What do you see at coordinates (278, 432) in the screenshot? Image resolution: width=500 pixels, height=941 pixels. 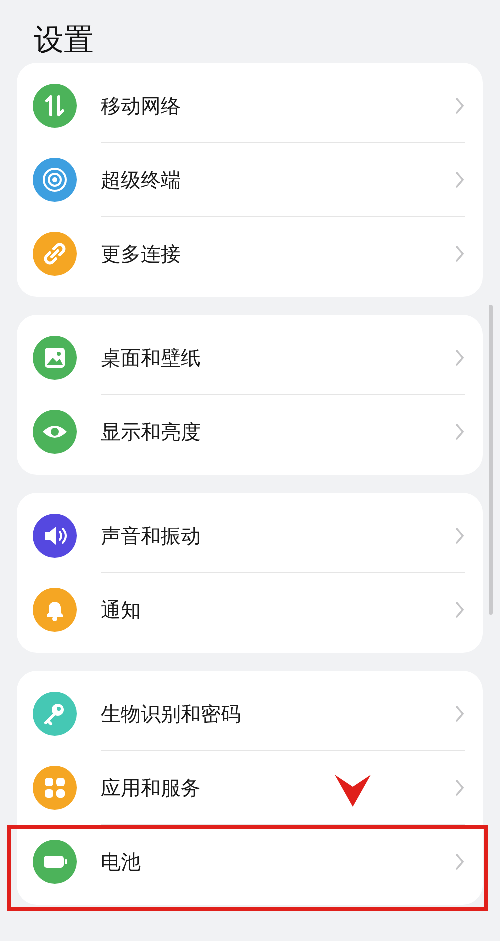 I see `setting-label: 显示和亮度` at bounding box center [278, 432].